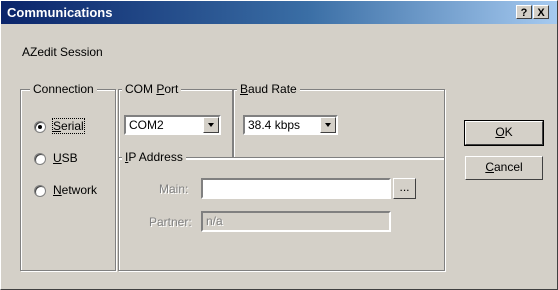  What do you see at coordinates (541, 12) in the screenshot?
I see `close-button: X` at bounding box center [541, 12].